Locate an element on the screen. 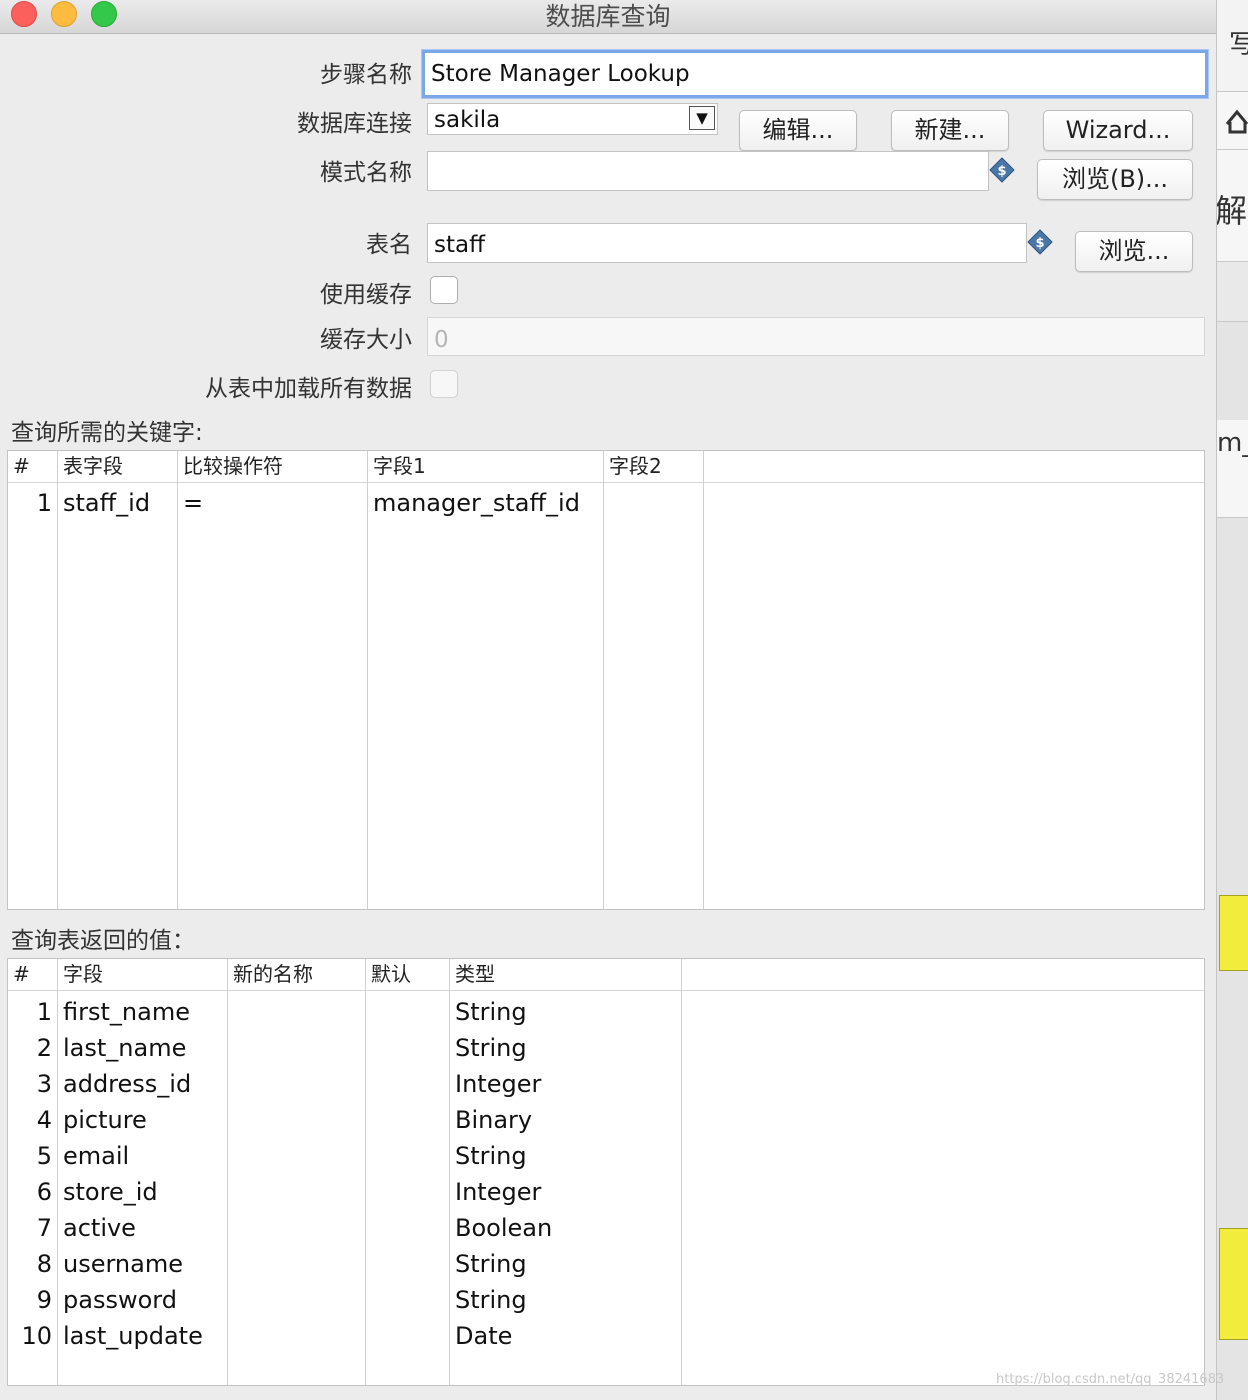 This screenshot has height=1400, width=1248. background-panel: 写 is located at coordinates (1232, 46).